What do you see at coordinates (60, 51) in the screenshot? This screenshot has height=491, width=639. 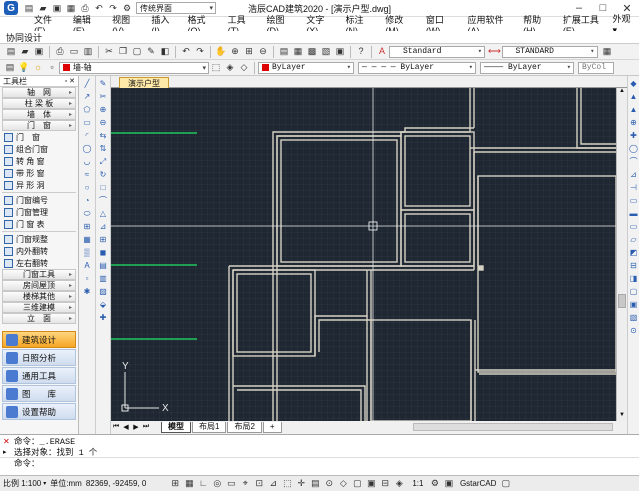 I see `plot-icon: ⎙` at bounding box center [60, 51].